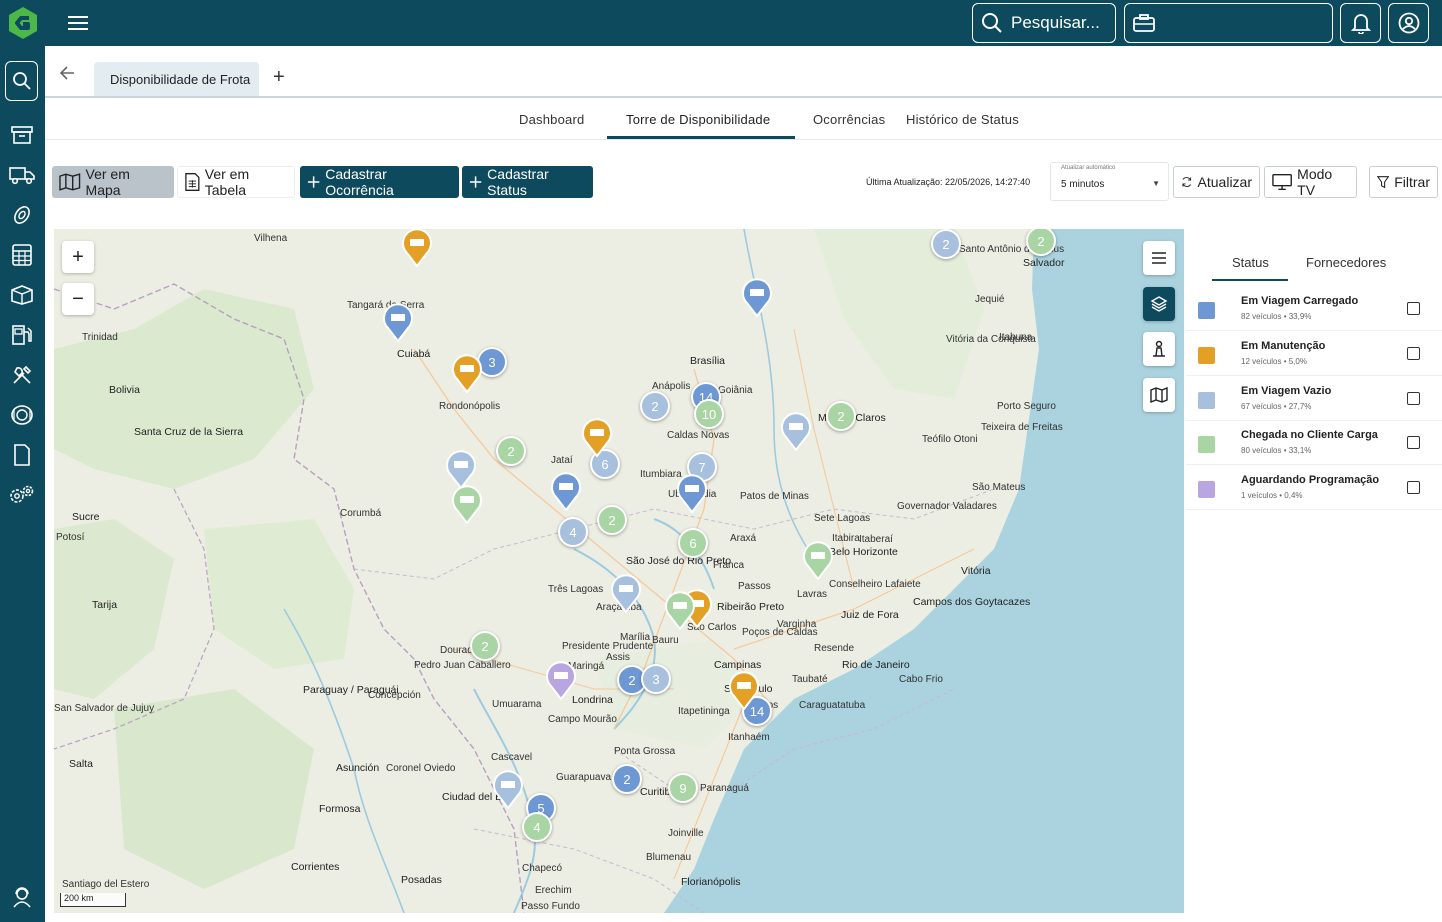 The height and width of the screenshot is (922, 1442). I want to click on map-list-button, so click(1159, 258).